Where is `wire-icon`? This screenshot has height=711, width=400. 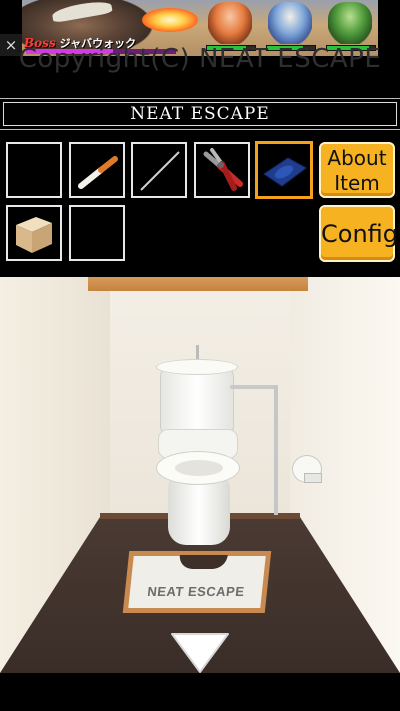
wire-icon is located at coordinates (160, 171).